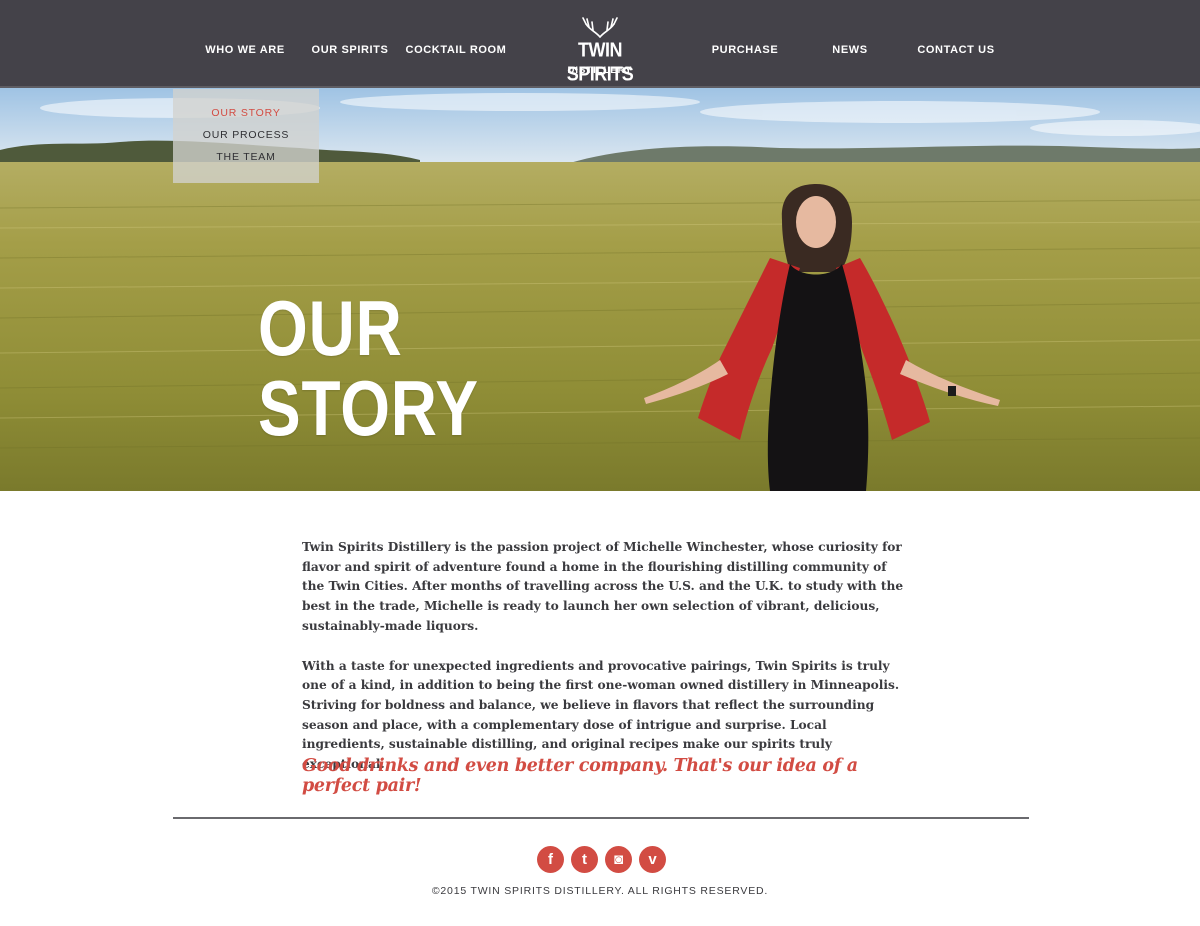  What do you see at coordinates (330, 328) in the screenshot?
I see `hero-title-line1: OUR` at bounding box center [330, 328].